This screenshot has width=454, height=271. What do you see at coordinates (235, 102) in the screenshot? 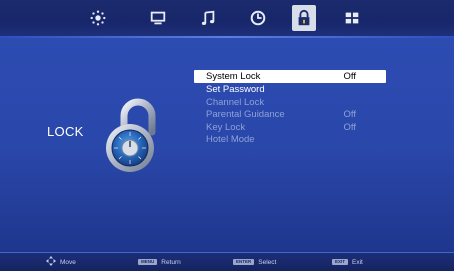
I see `option-label: Channel Lock` at bounding box center [235, 102].